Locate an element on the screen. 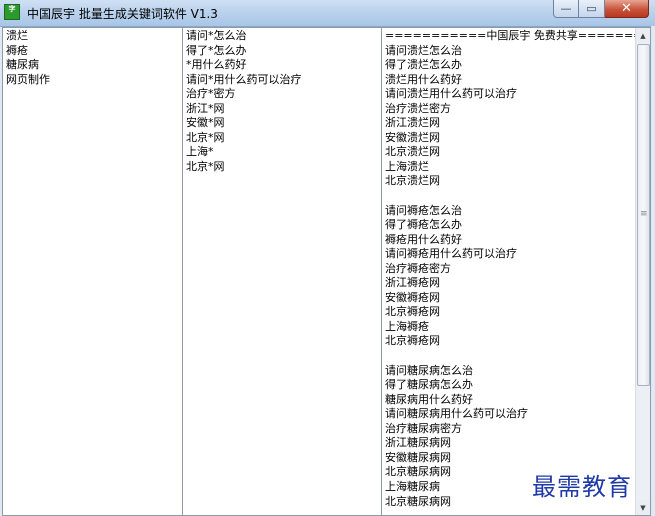  text-line: 请问*怎么治 is located at coordinates (216, 35).